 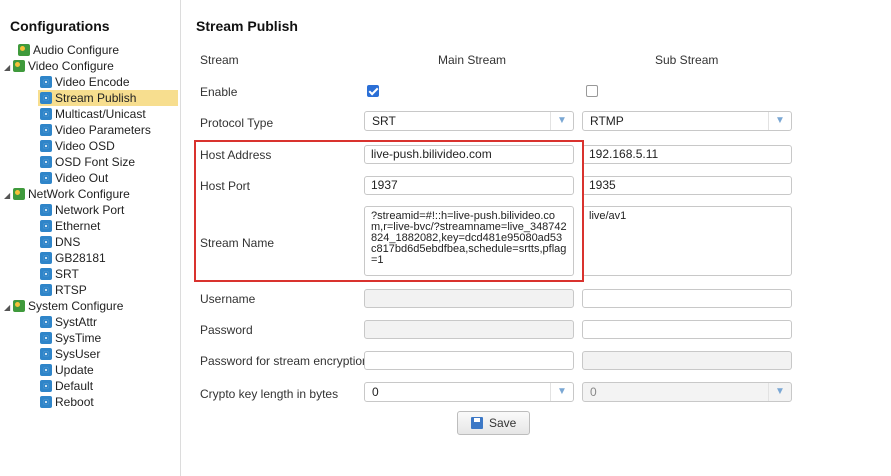 I want to click on sidebar-item-srt: SRT, so click(x=59, y=274).